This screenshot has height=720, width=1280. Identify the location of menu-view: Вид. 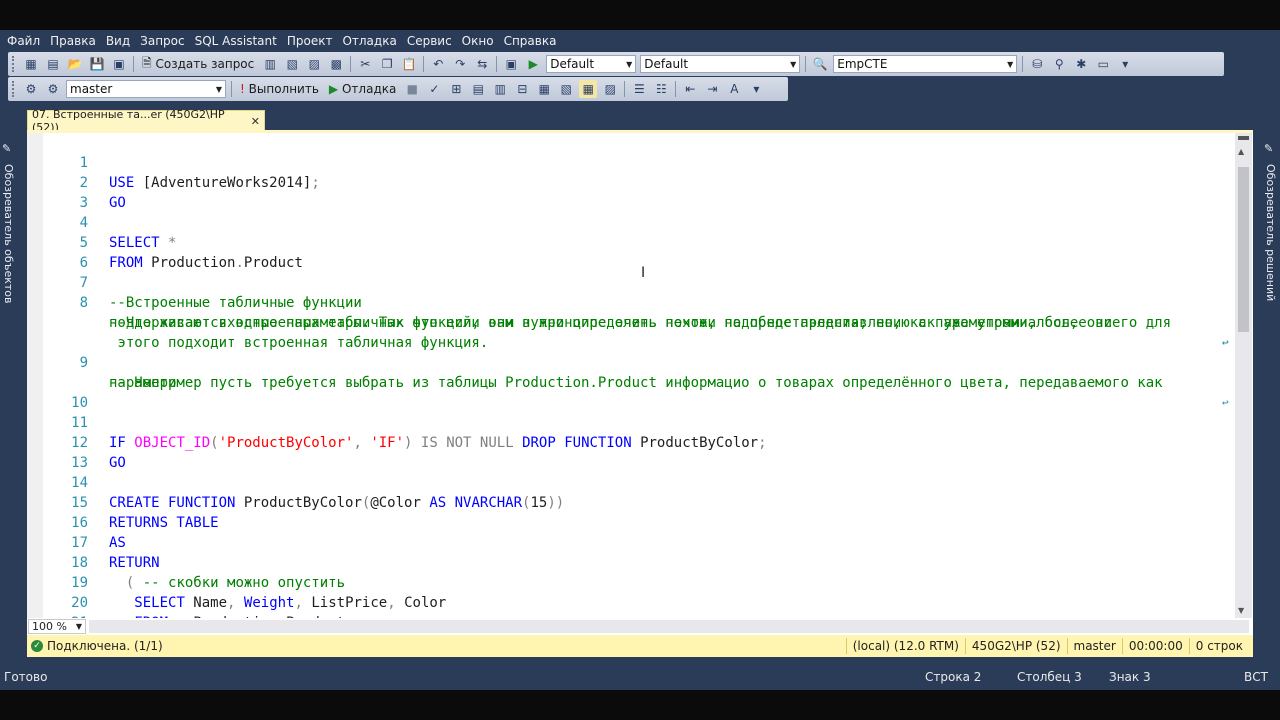
(118, 41).